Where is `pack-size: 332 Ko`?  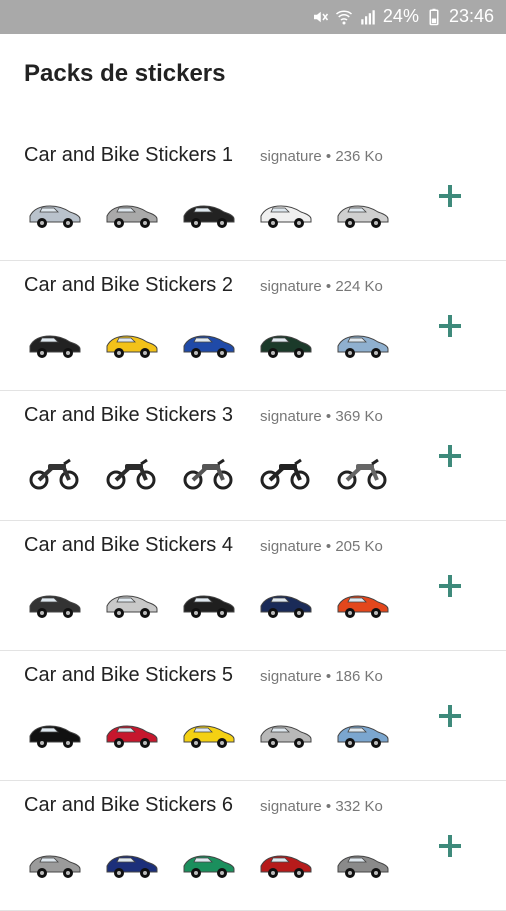
pack-size: 332 Ko is located at coordinates (359, 806).